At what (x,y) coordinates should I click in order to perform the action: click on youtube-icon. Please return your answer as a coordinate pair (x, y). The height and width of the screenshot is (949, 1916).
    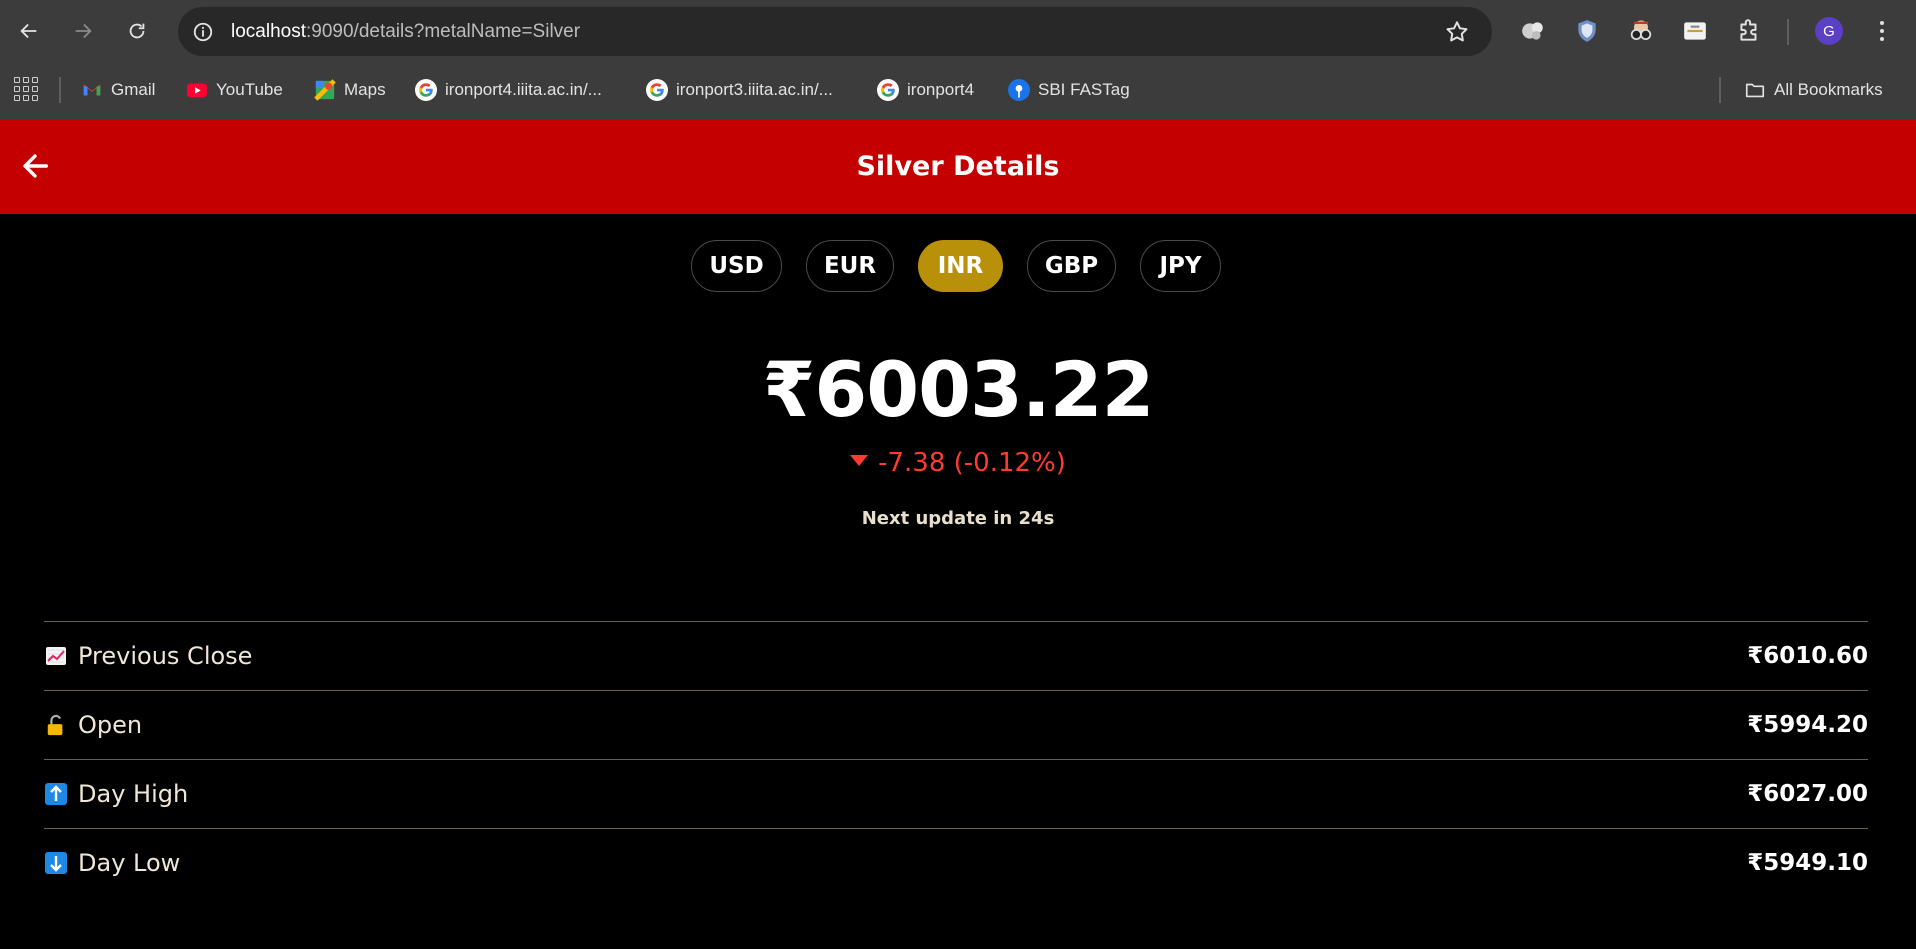
    Looking at the image, I should click on (197, 90).